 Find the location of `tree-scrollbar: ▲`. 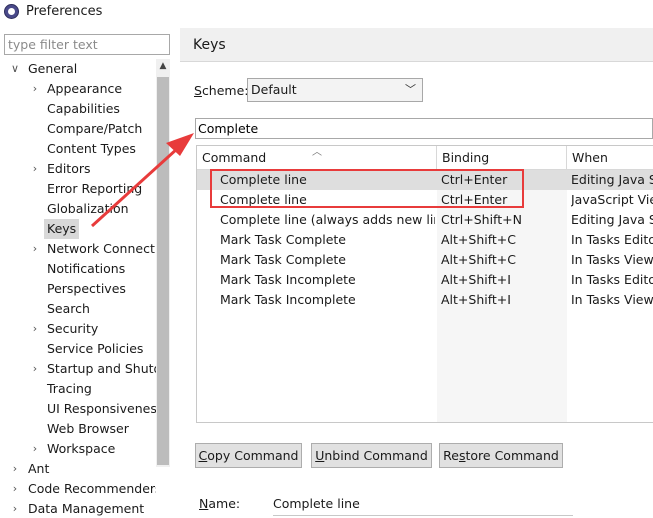

tree-scrollbar: ▲ is located at coordinates (163, 263).